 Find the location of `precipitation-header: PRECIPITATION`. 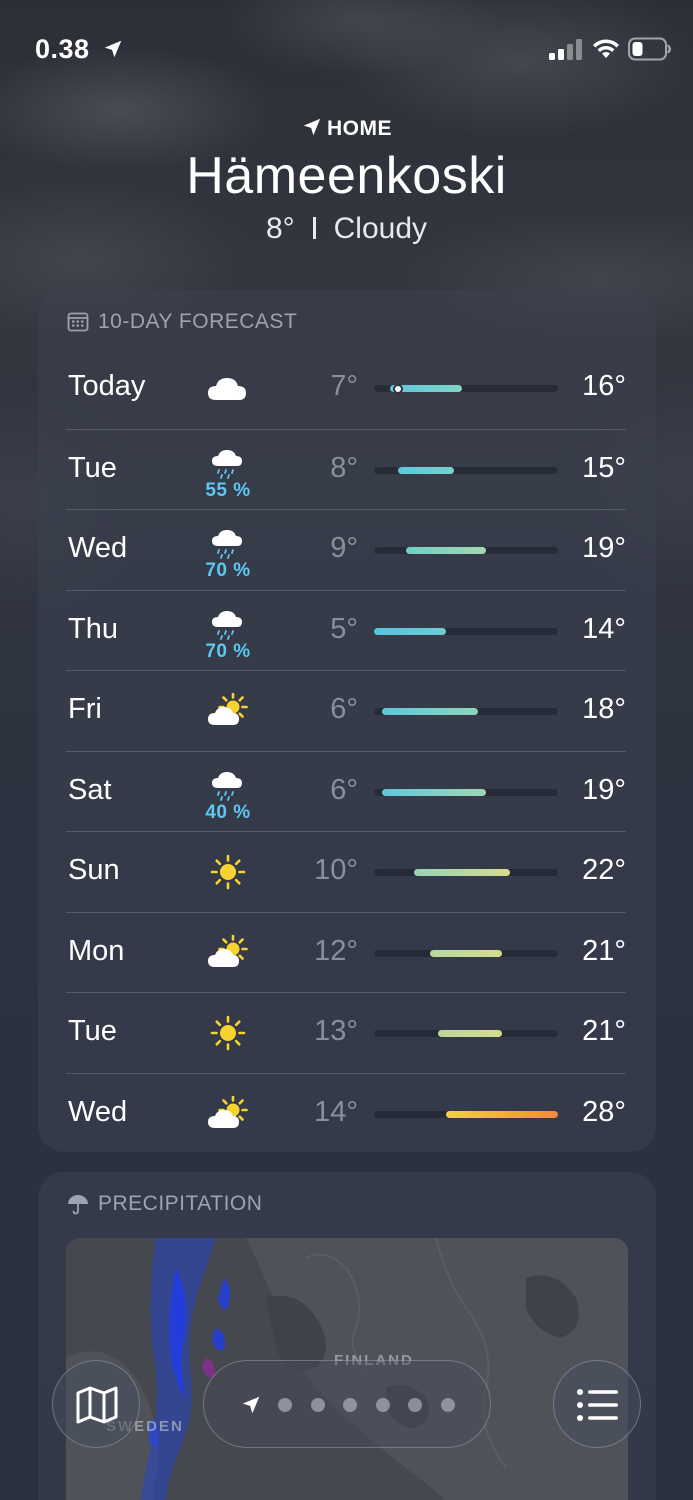

precipitation-header: PRECIPITATION is located at coordinates (164, 1204).